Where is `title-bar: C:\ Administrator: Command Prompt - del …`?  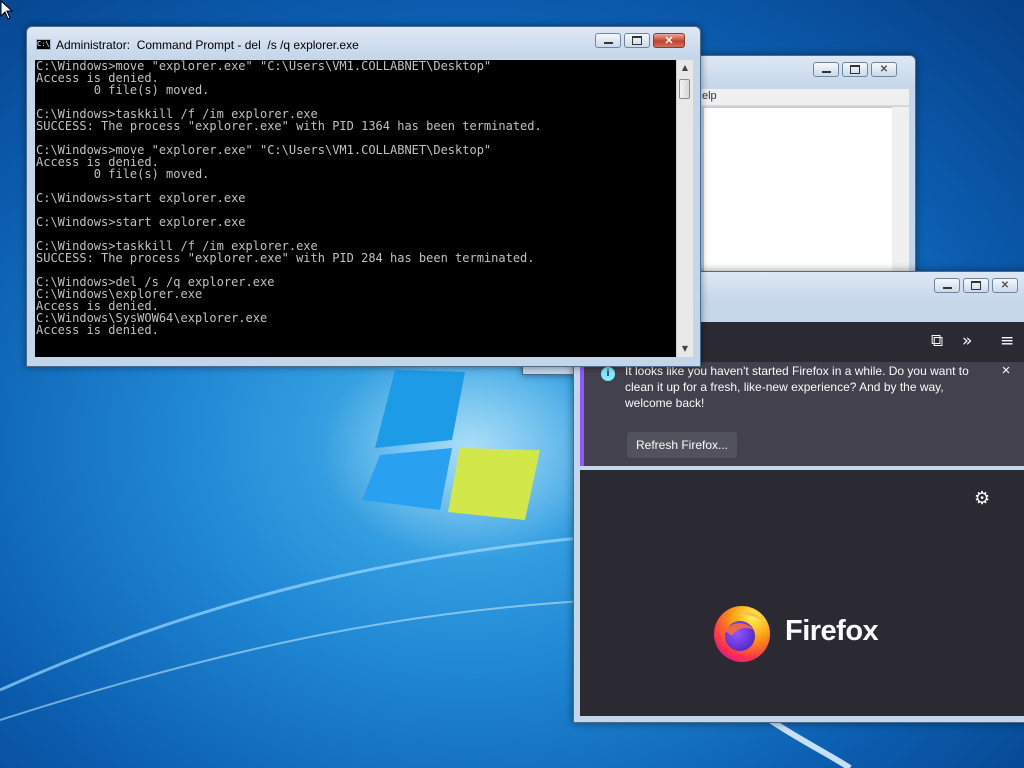
title-bar: C:\ Administrator: Command Prompt - del … is located at coordinates (363, 42).